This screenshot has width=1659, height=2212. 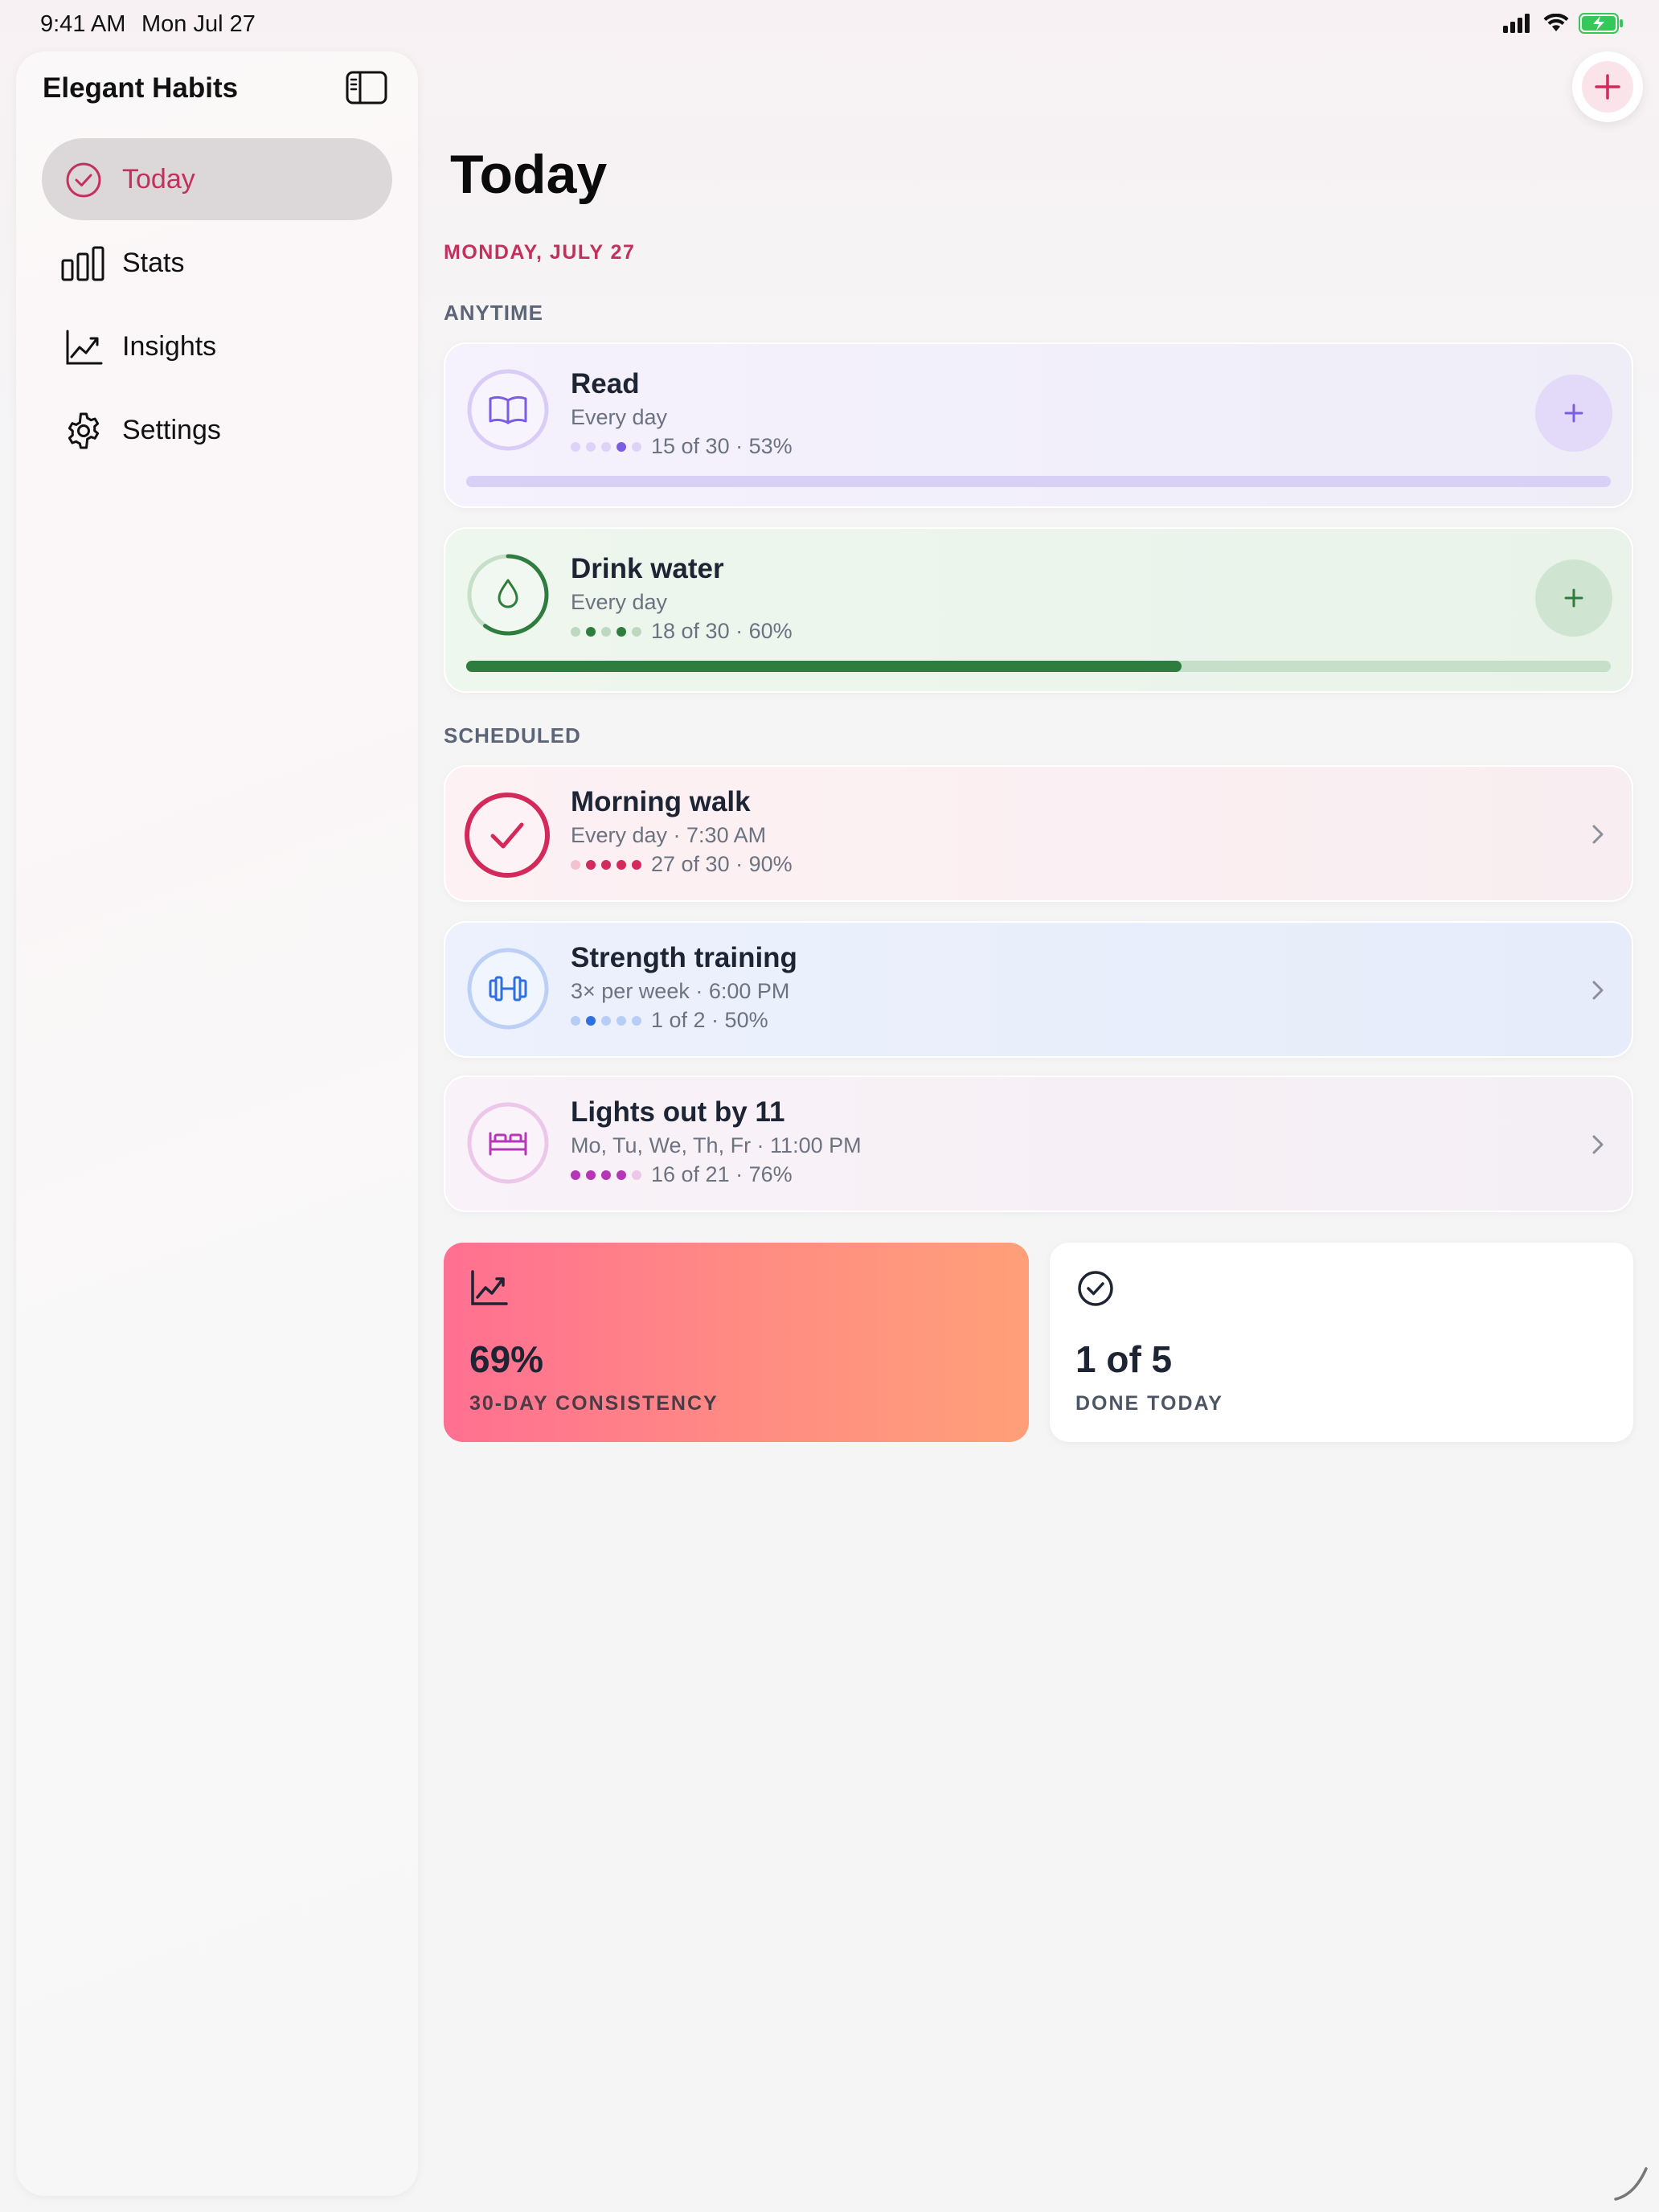 I want to click on sidebar-item-label: Settings, so click(x=171, y=429).